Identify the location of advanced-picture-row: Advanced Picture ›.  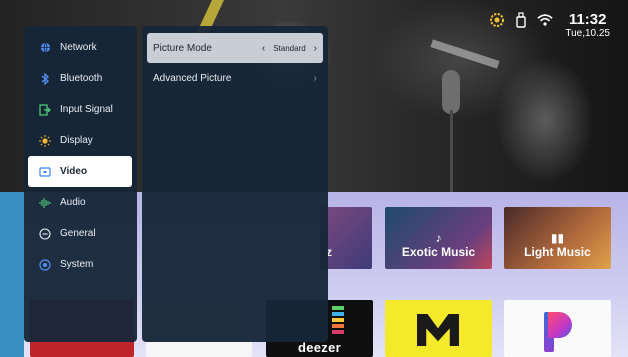
(235, 78).